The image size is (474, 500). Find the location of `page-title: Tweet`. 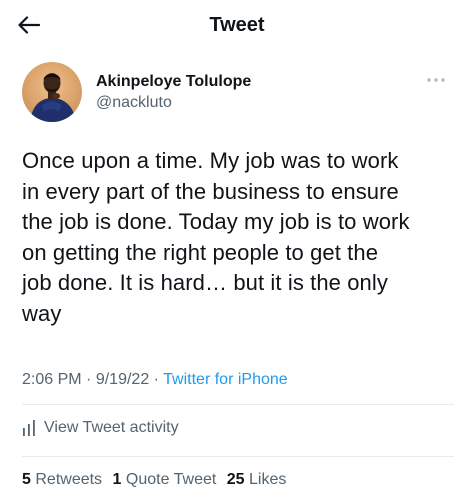

page-title: Tweet is located at coordinates (237, 25).